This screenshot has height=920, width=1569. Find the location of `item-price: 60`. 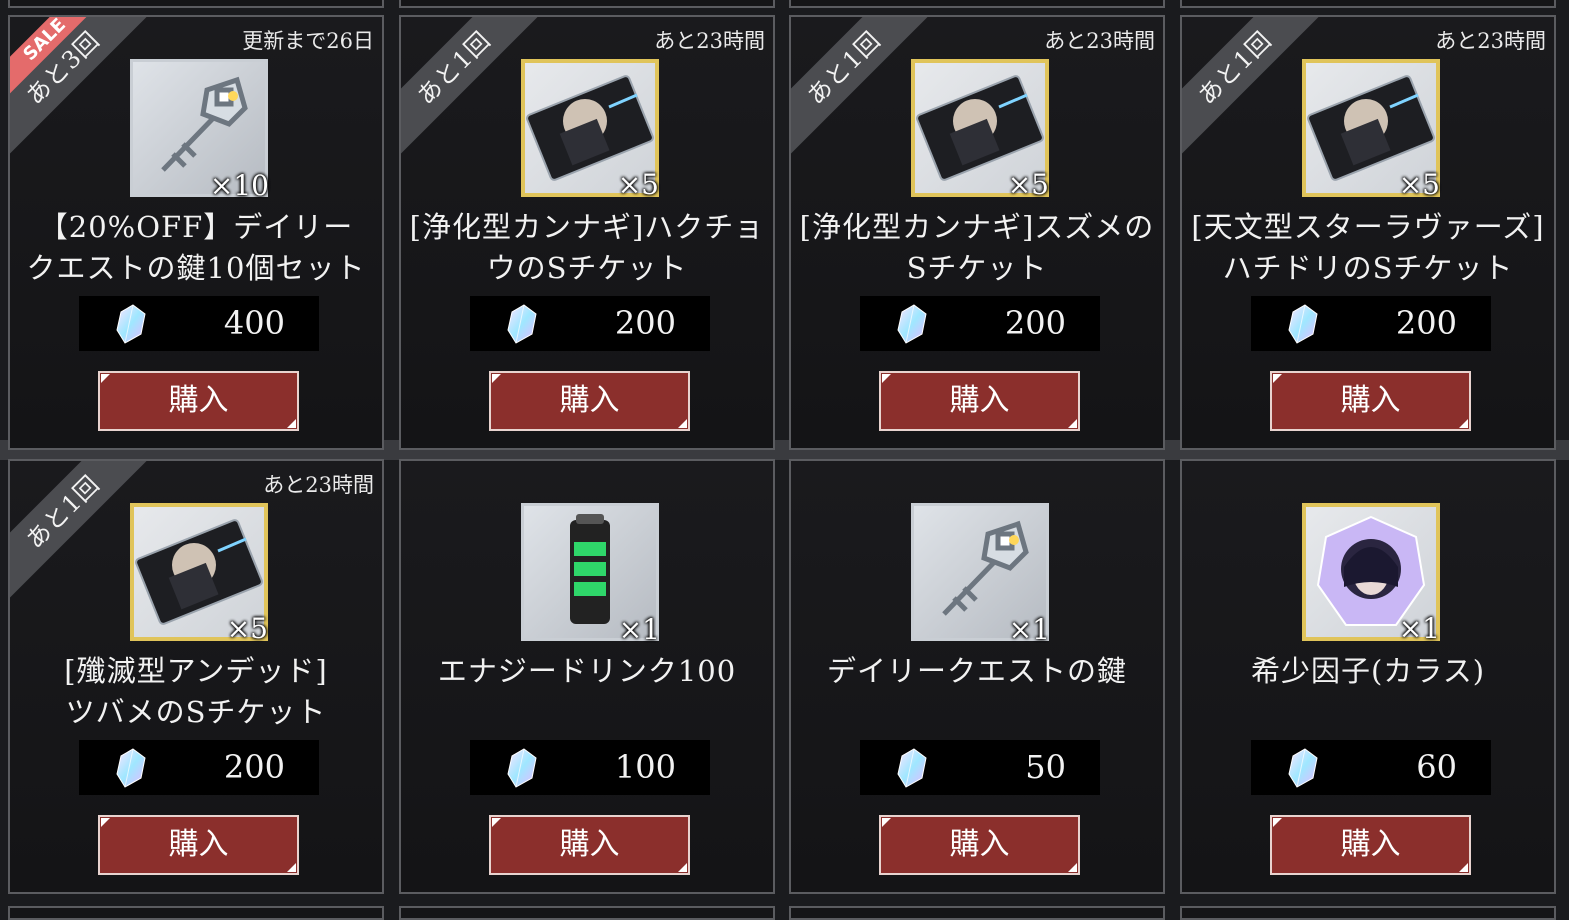

item-price: 60 is located at coordinates (1436, 767).